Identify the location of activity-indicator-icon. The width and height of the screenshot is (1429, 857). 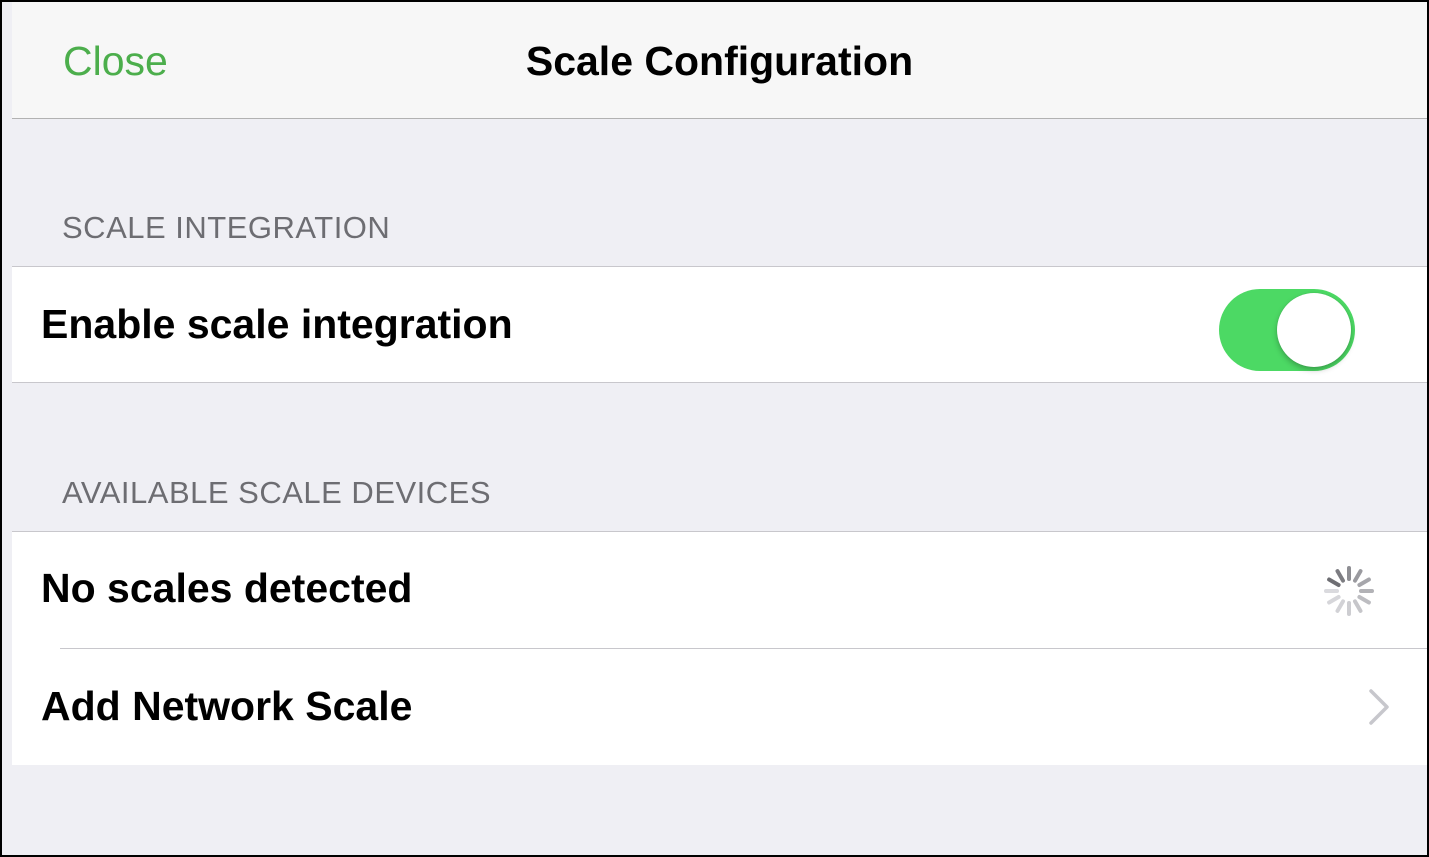
(1349, 591).